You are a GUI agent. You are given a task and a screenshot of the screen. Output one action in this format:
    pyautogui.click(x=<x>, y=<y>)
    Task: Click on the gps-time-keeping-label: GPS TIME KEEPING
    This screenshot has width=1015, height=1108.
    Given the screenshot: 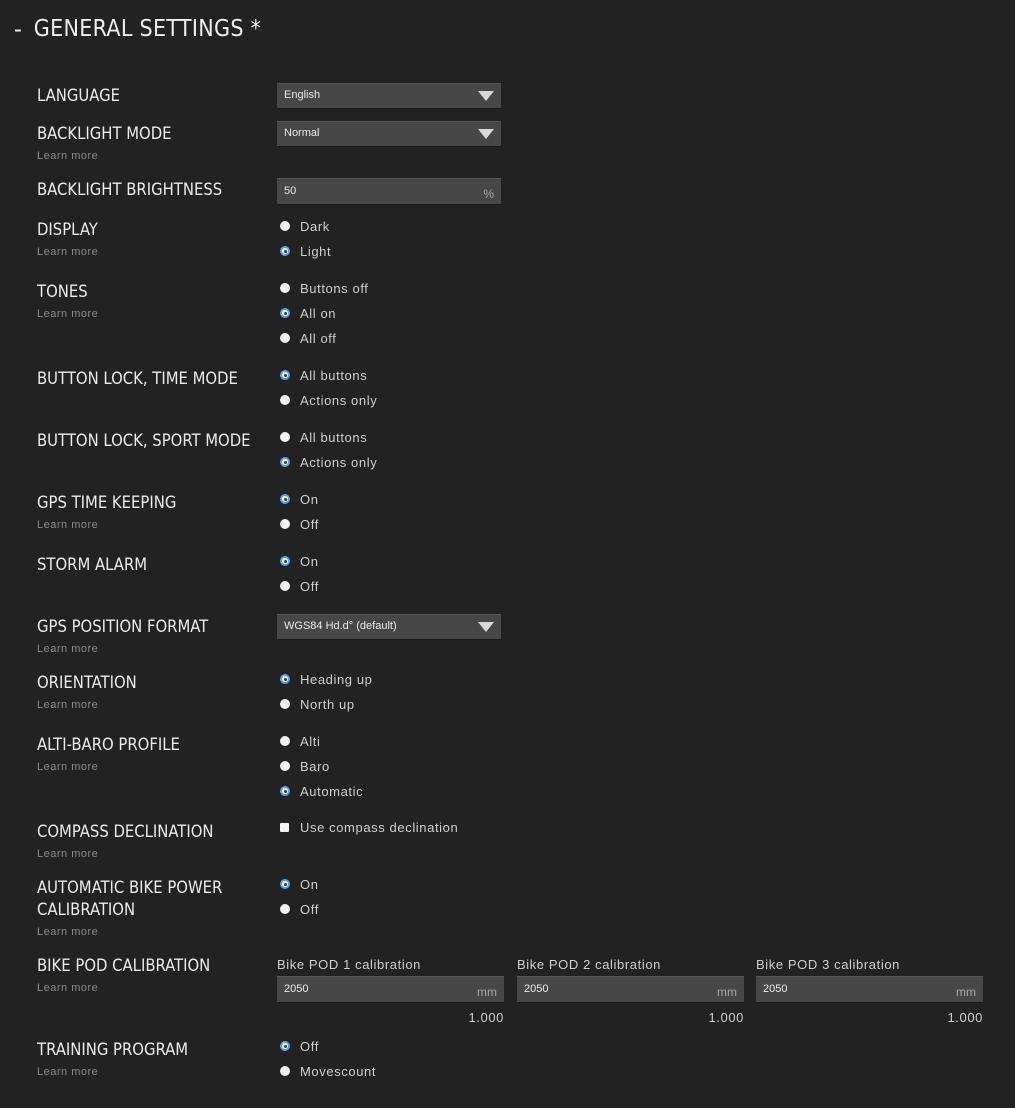 What is the action you would take?
    pyautogui.click(x=107, y=502)
    